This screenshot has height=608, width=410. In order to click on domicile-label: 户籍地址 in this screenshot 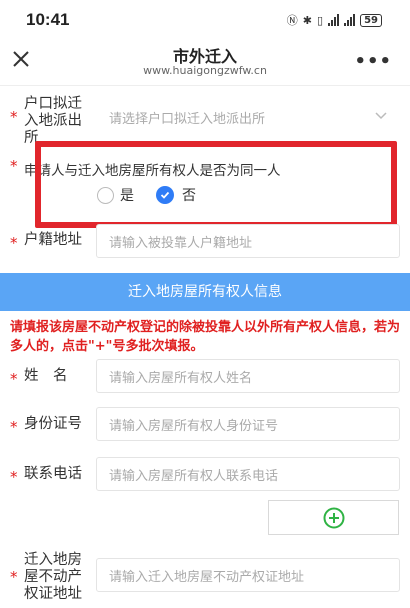, I will do `click(53, 240)`.